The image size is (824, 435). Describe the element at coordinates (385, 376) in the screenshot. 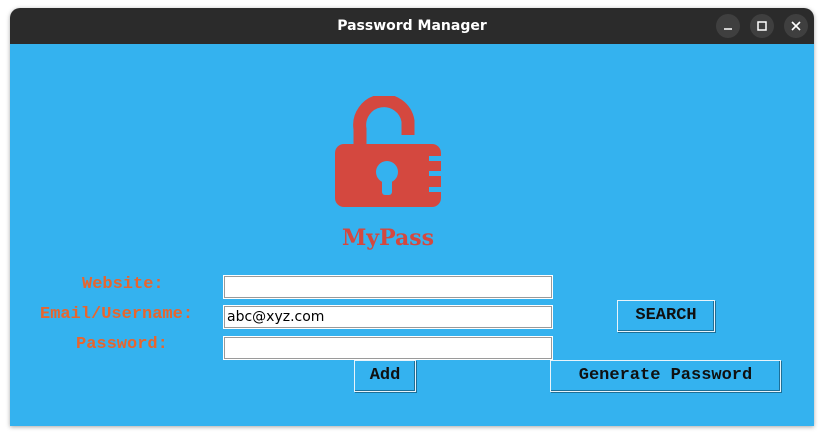

I see `add-button: Add` at that location.